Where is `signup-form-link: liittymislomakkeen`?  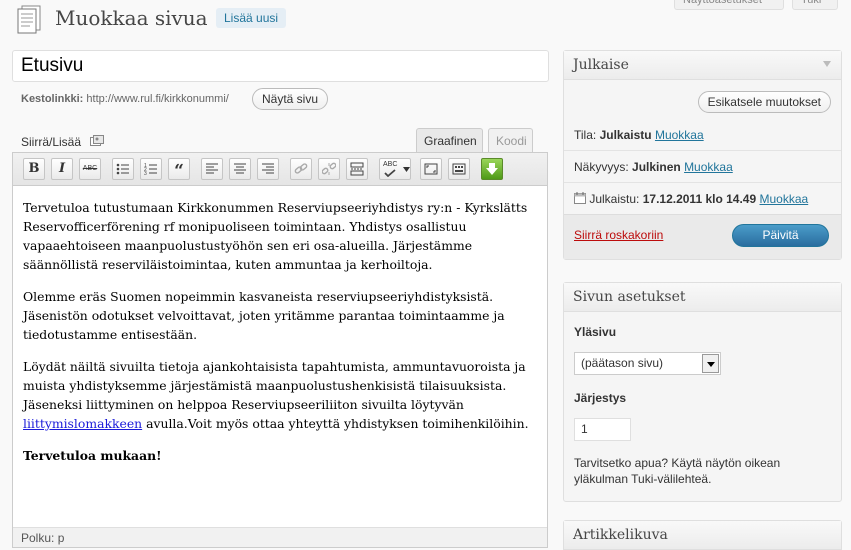
signup-form-link: liittymislomakkeen is located at coordinates (82, 423).